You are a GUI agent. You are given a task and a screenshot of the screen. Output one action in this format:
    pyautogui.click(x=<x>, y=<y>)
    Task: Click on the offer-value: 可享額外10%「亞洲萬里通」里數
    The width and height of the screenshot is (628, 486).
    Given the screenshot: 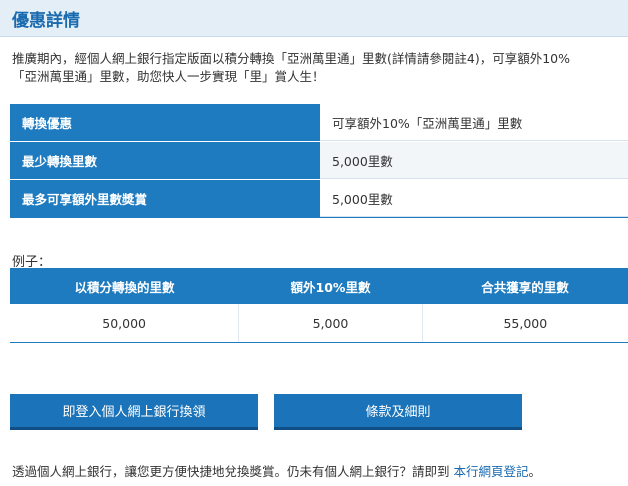 What is the action you would take?
    pyautogui.click(x=474, y=122)
    